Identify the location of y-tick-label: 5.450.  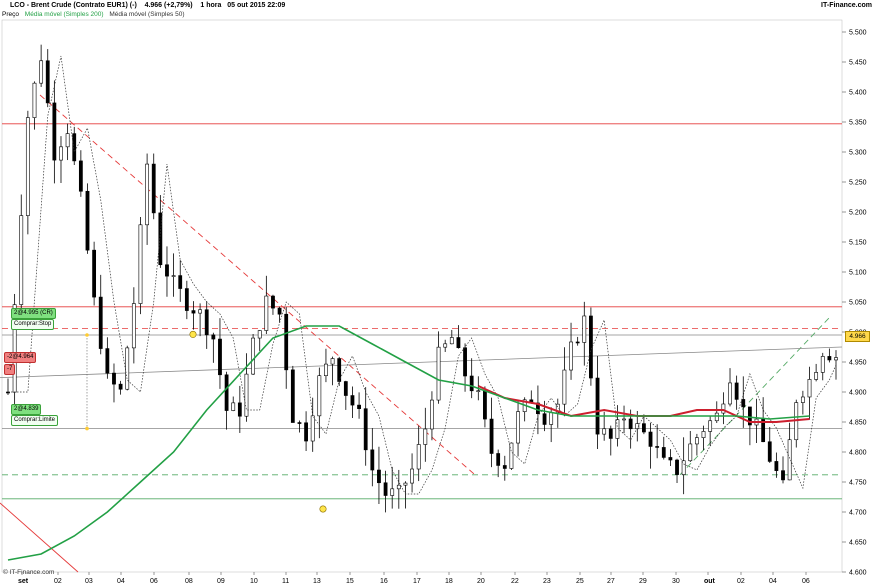
(858, 63).